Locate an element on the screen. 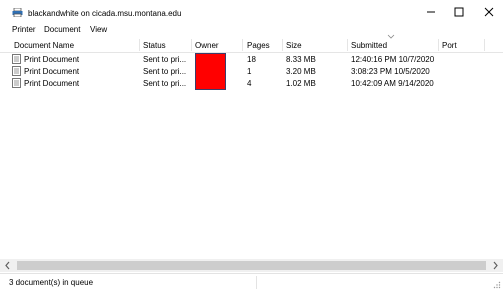 The width and height of the screenshot is (503, 291). submitted-cell: 10:42:09 AM 9/14/2020 is located at coordinates (392, 83).